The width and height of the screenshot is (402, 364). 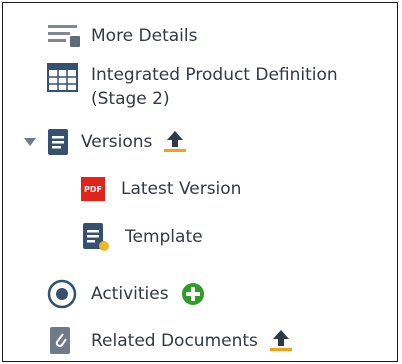 I want to click on template-label: Template, so click(x=164, y=237).